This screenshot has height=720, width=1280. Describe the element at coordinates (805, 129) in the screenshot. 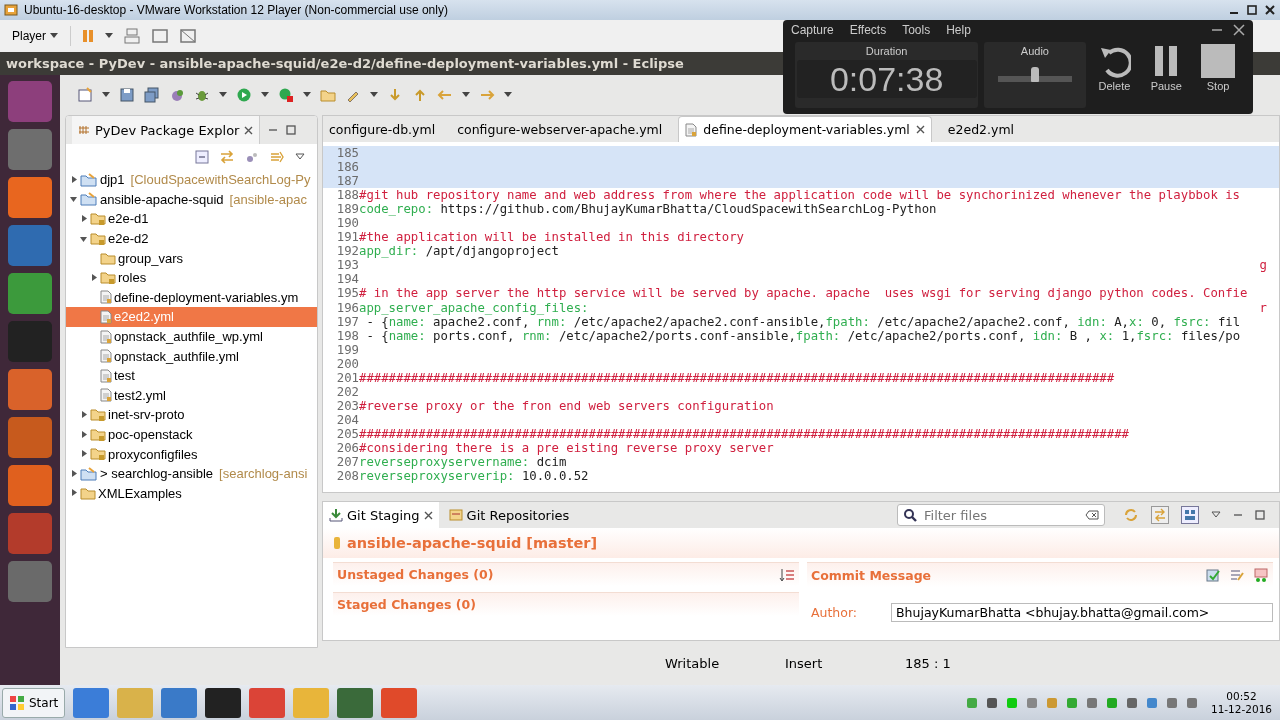

I see `editor-tab: define-deployment-variables.yml` at that location.